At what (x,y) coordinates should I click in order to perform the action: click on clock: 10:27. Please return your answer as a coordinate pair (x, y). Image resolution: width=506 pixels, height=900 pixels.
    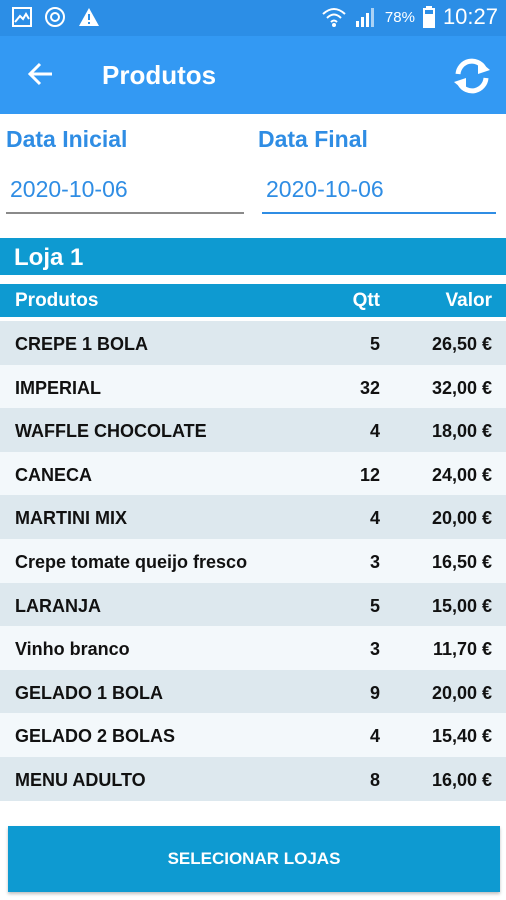
    Looking at the image, I should click on (470, 16).